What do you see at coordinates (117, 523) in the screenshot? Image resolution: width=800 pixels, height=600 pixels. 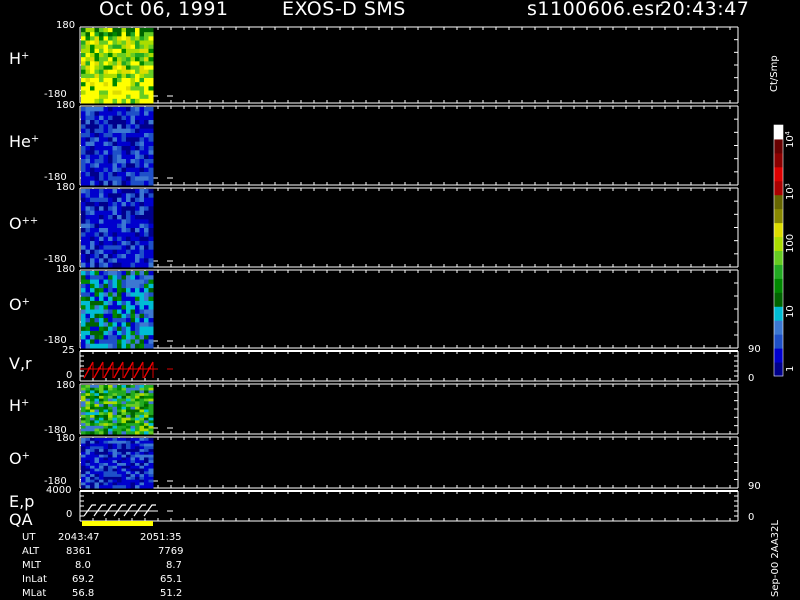 I see `qa-bar` at bounding box center [117, 523].